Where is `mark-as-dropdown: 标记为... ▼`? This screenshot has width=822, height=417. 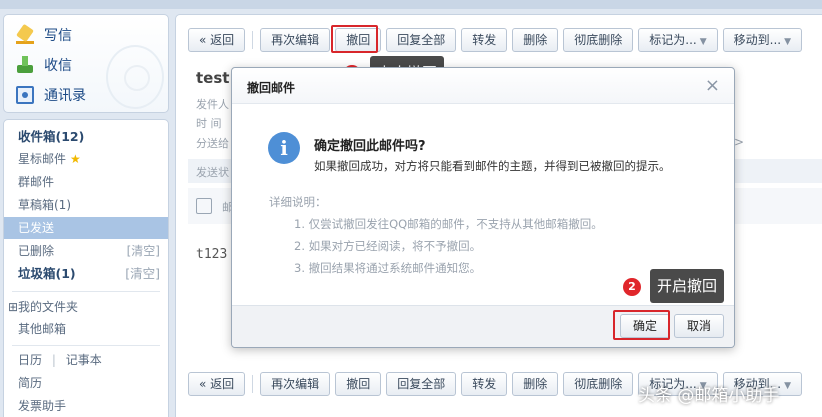 mark-as-dropdown: 标记为... ▼ is located at coordinates (678, 40).